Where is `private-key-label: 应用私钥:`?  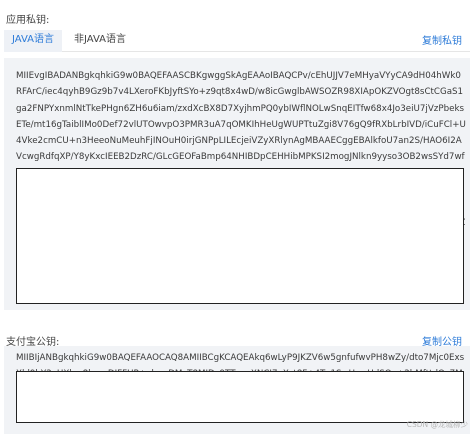 private-key-label: 应用私钥: is located at coordinates (28, 20).